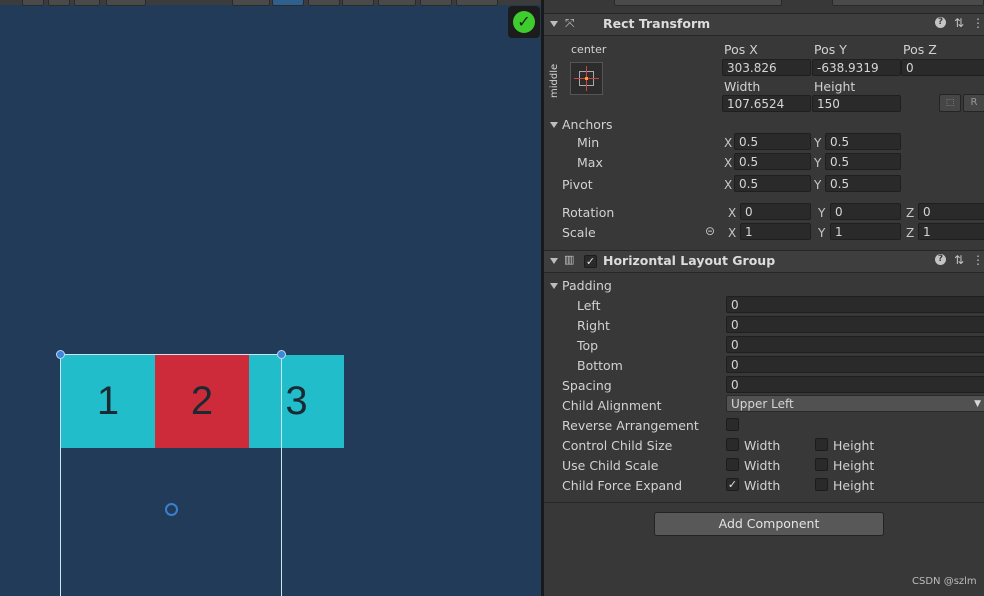 The width and height of the screenshot is (984, 596). Describe the element at coordinates (590, 261) in the screenshot. I see `component-enabled-checkbox: ✓` at that location.